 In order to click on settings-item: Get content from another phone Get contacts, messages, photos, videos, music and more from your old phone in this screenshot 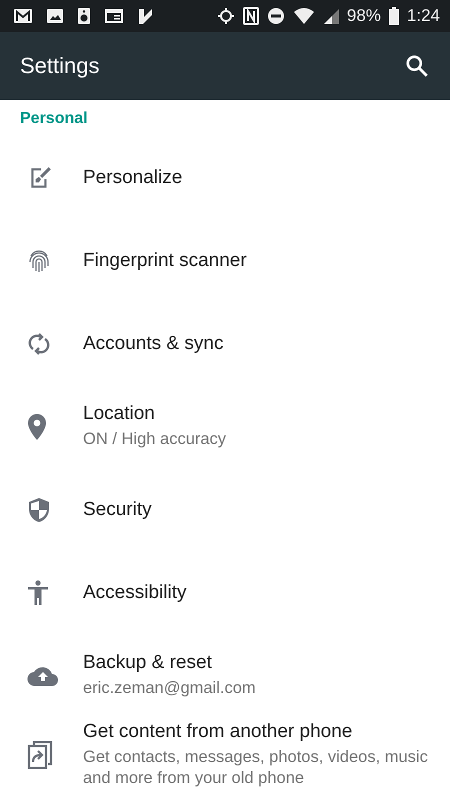, I will do `click(225, 752)`.